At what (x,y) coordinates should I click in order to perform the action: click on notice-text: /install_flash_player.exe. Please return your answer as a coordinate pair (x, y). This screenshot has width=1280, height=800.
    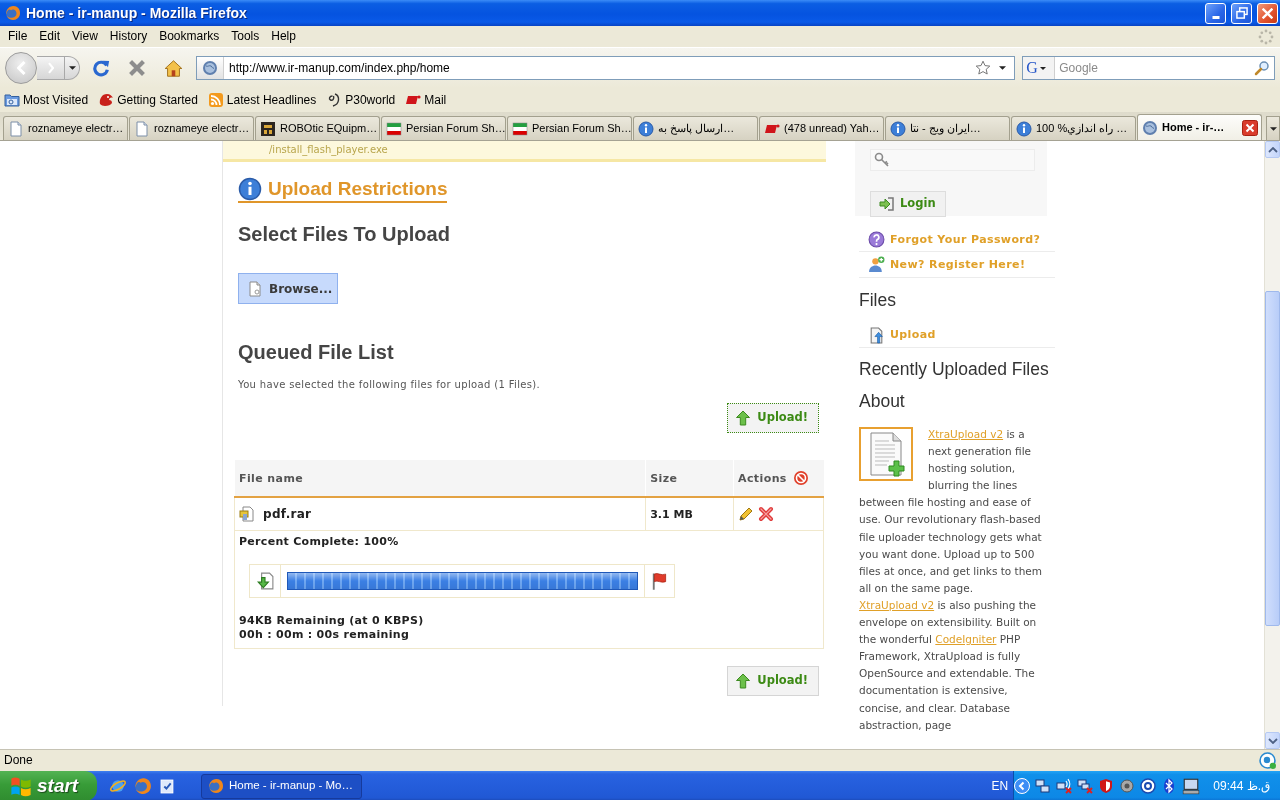
    Looking at the image, I should click on (328, 149).